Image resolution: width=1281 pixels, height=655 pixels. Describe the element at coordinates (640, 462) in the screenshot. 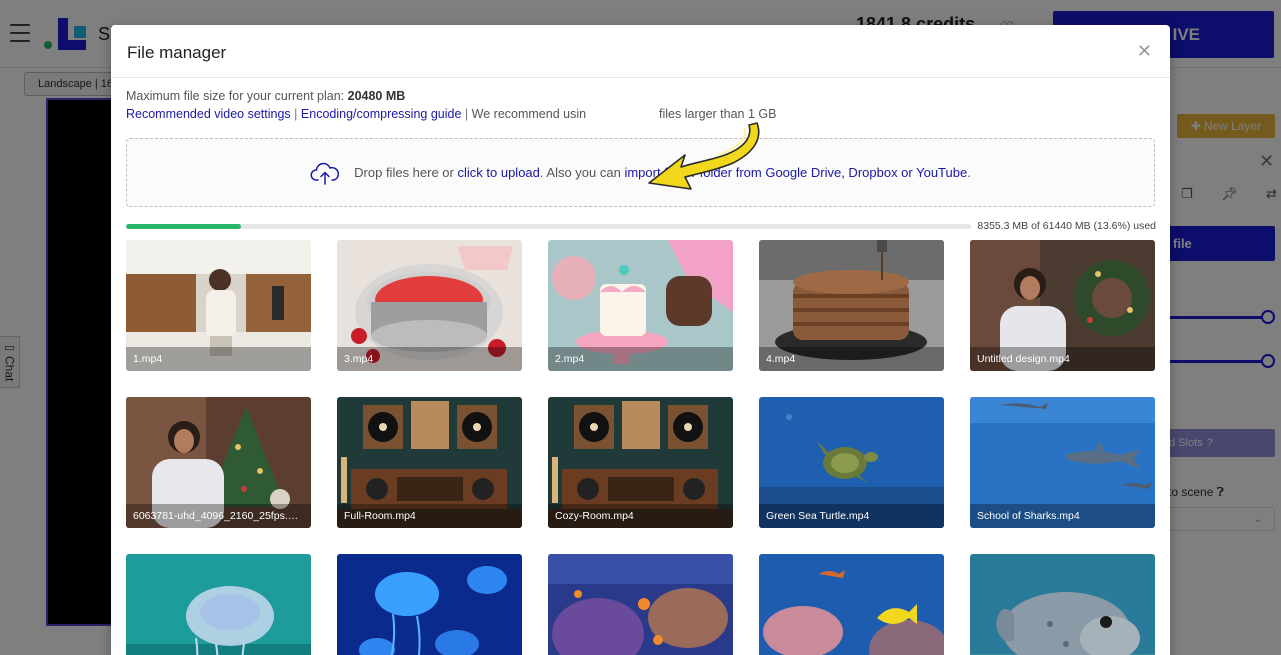

I see `file-tile: Cozy-Room.mp4` at that location.